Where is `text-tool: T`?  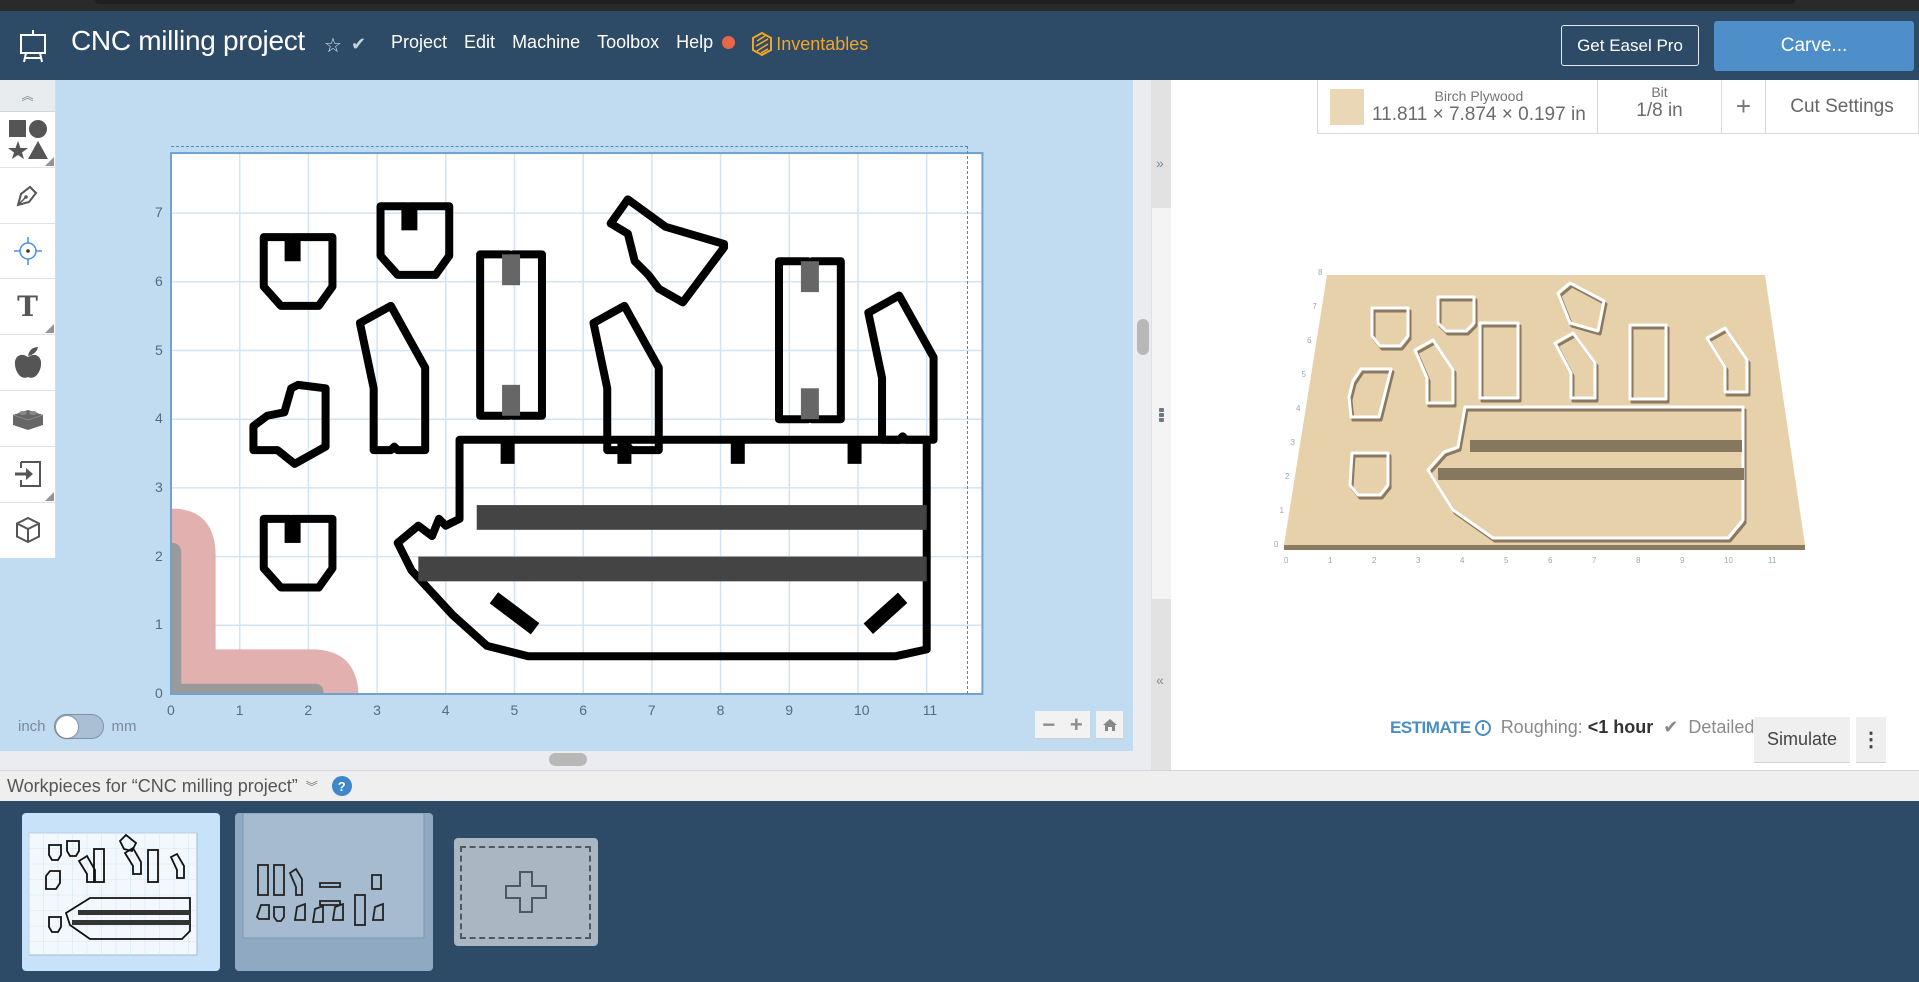 text-tool: T is located at coordinates (27, 307).